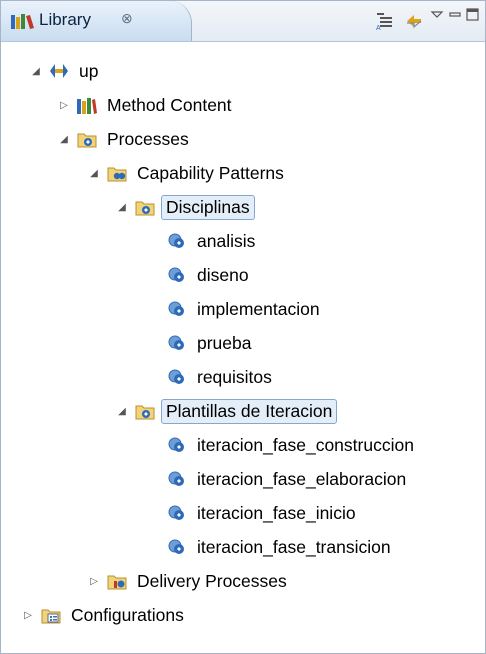 The width and height of the screenshot is (486, 654). What do you see at coordinates (127, 18) in the screenshot?
I see `close-icon: ⊗` at bounding box center [127, 18].